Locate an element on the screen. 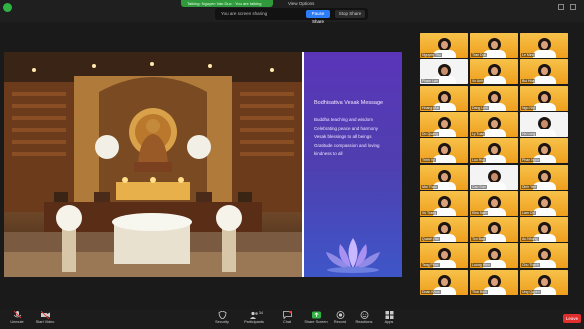 The height and width of the screenshot is (329, 584). video-off-icon is located at coordinates (45, 315).